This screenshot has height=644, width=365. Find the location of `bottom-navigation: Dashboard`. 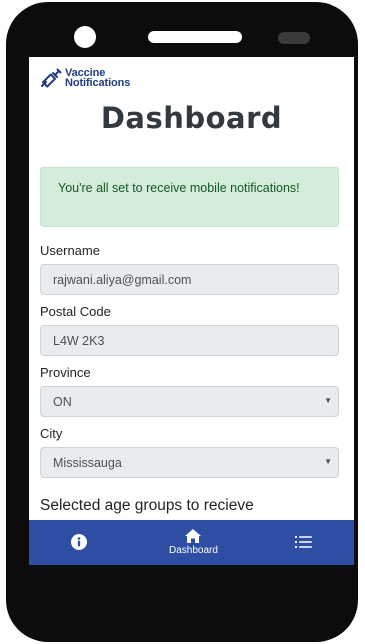

bottom-navigation: Dashboard is located at coordinates (191, 542).